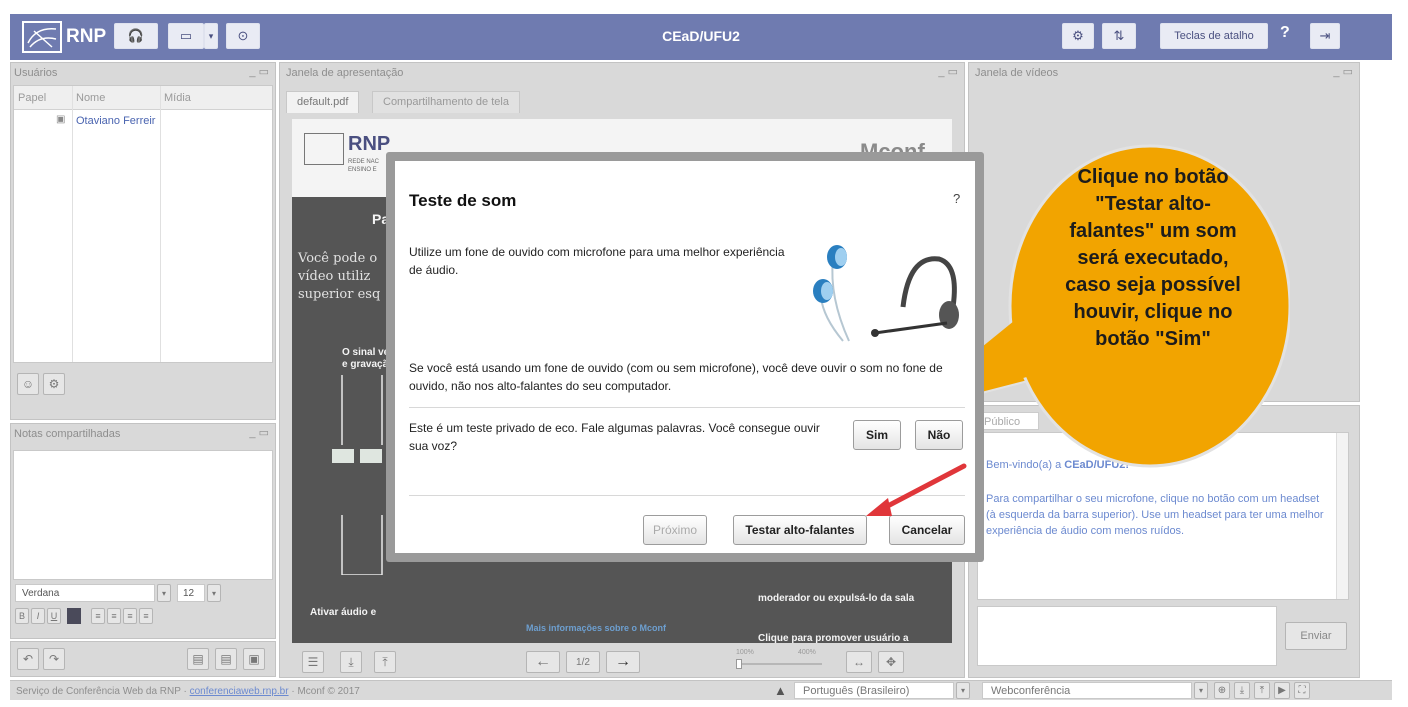 Image resolution: width=1408 pixels, height=707 pixels. I want to click on test-speakers-button: Testar alto-falantes, so click(800, 530).